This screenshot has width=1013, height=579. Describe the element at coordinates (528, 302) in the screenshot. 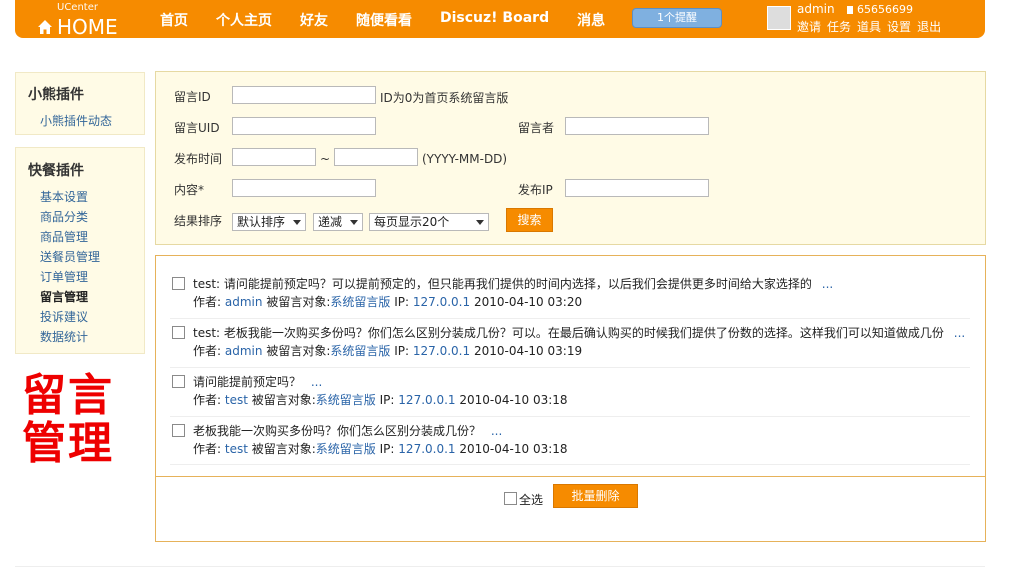

I see `message-time: 2010-04-10 03:20` at that location.